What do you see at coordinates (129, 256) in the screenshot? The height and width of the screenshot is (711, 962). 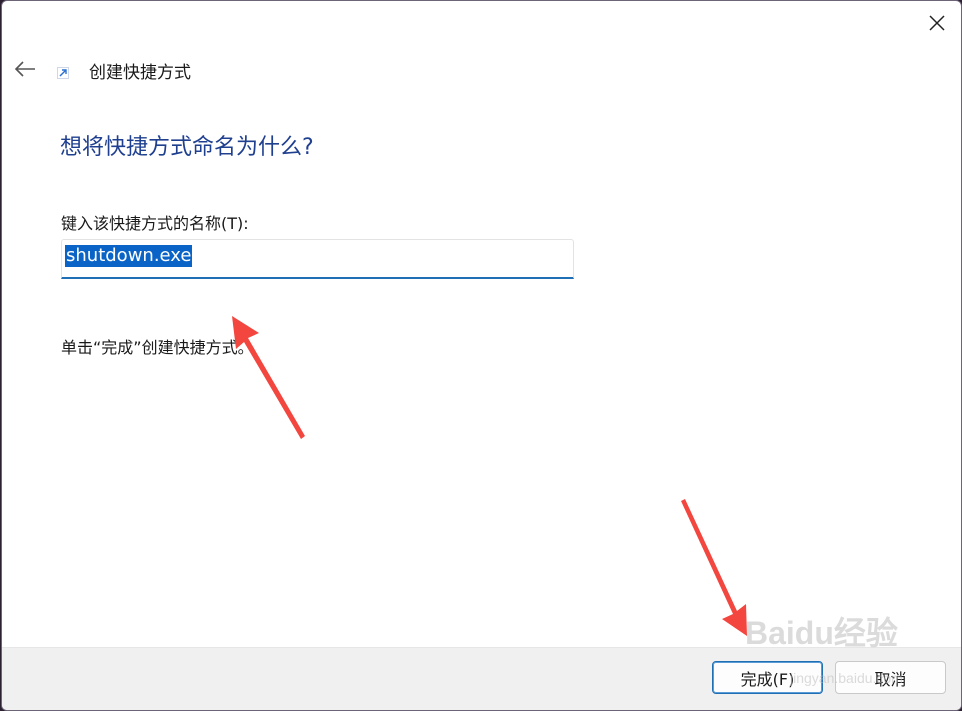 I see `shortcut-name-value: shutdown.exe` at bounding box center [129, 256].